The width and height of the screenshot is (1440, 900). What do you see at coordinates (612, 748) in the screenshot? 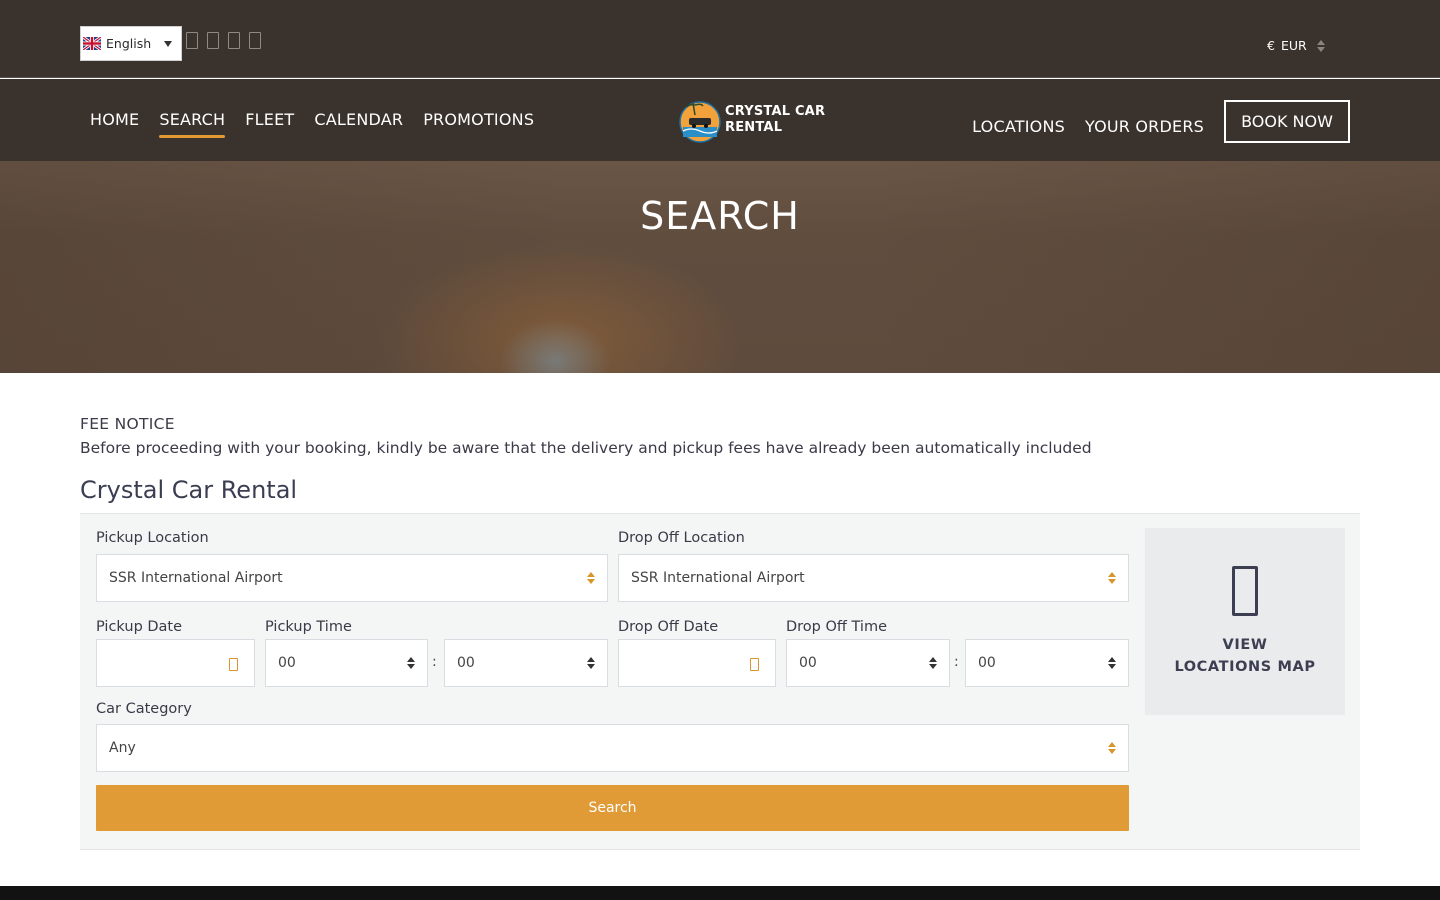
I see `car-category-select: Any` at bounding box center [612, 748].